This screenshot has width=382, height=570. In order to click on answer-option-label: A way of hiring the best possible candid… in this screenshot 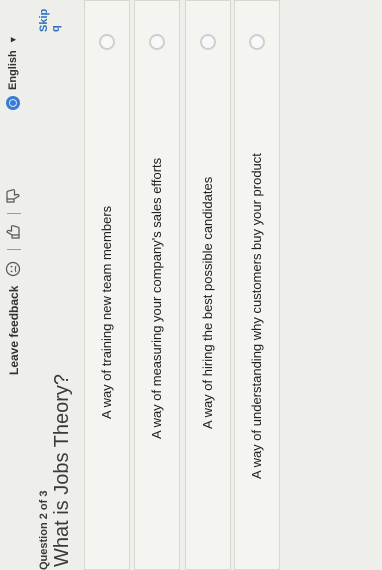, I will do `click(207, 302)`.